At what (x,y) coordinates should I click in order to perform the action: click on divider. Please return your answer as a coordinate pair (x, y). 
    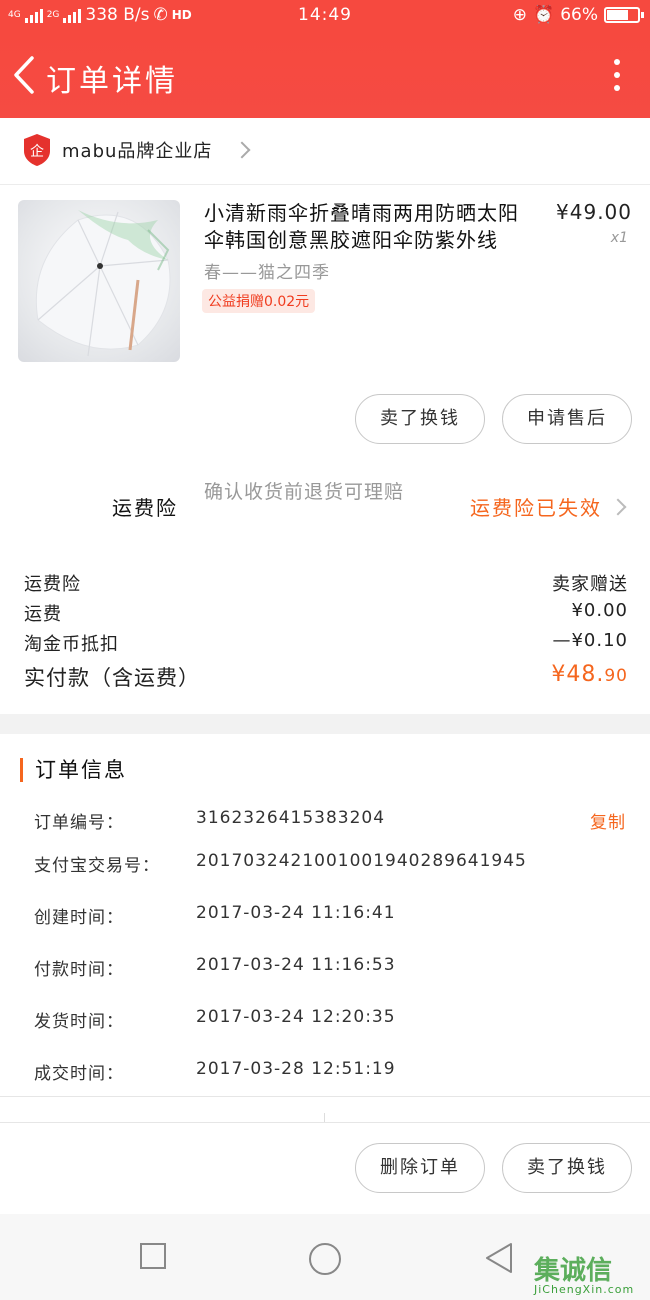
    Looking at the image, I should click on (325, 184).